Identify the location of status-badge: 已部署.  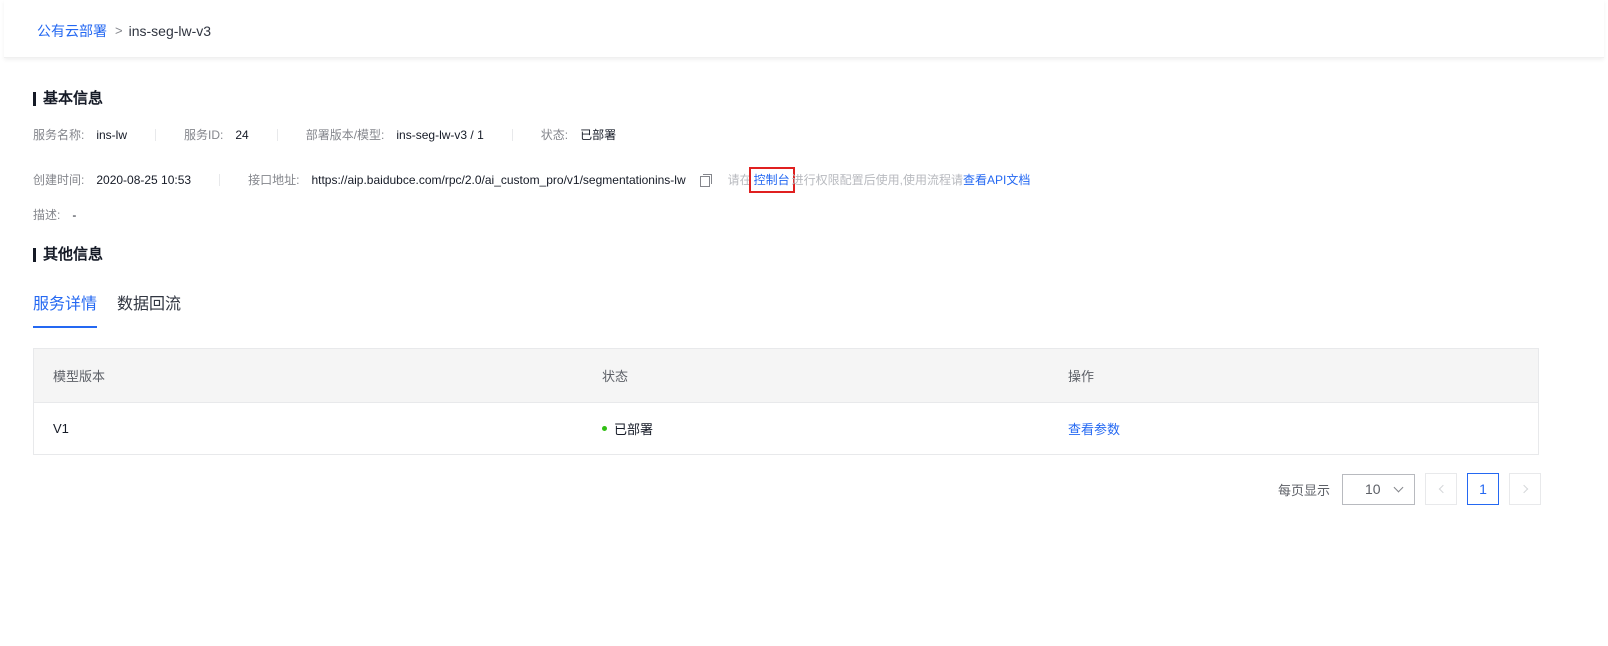
(835, 428).